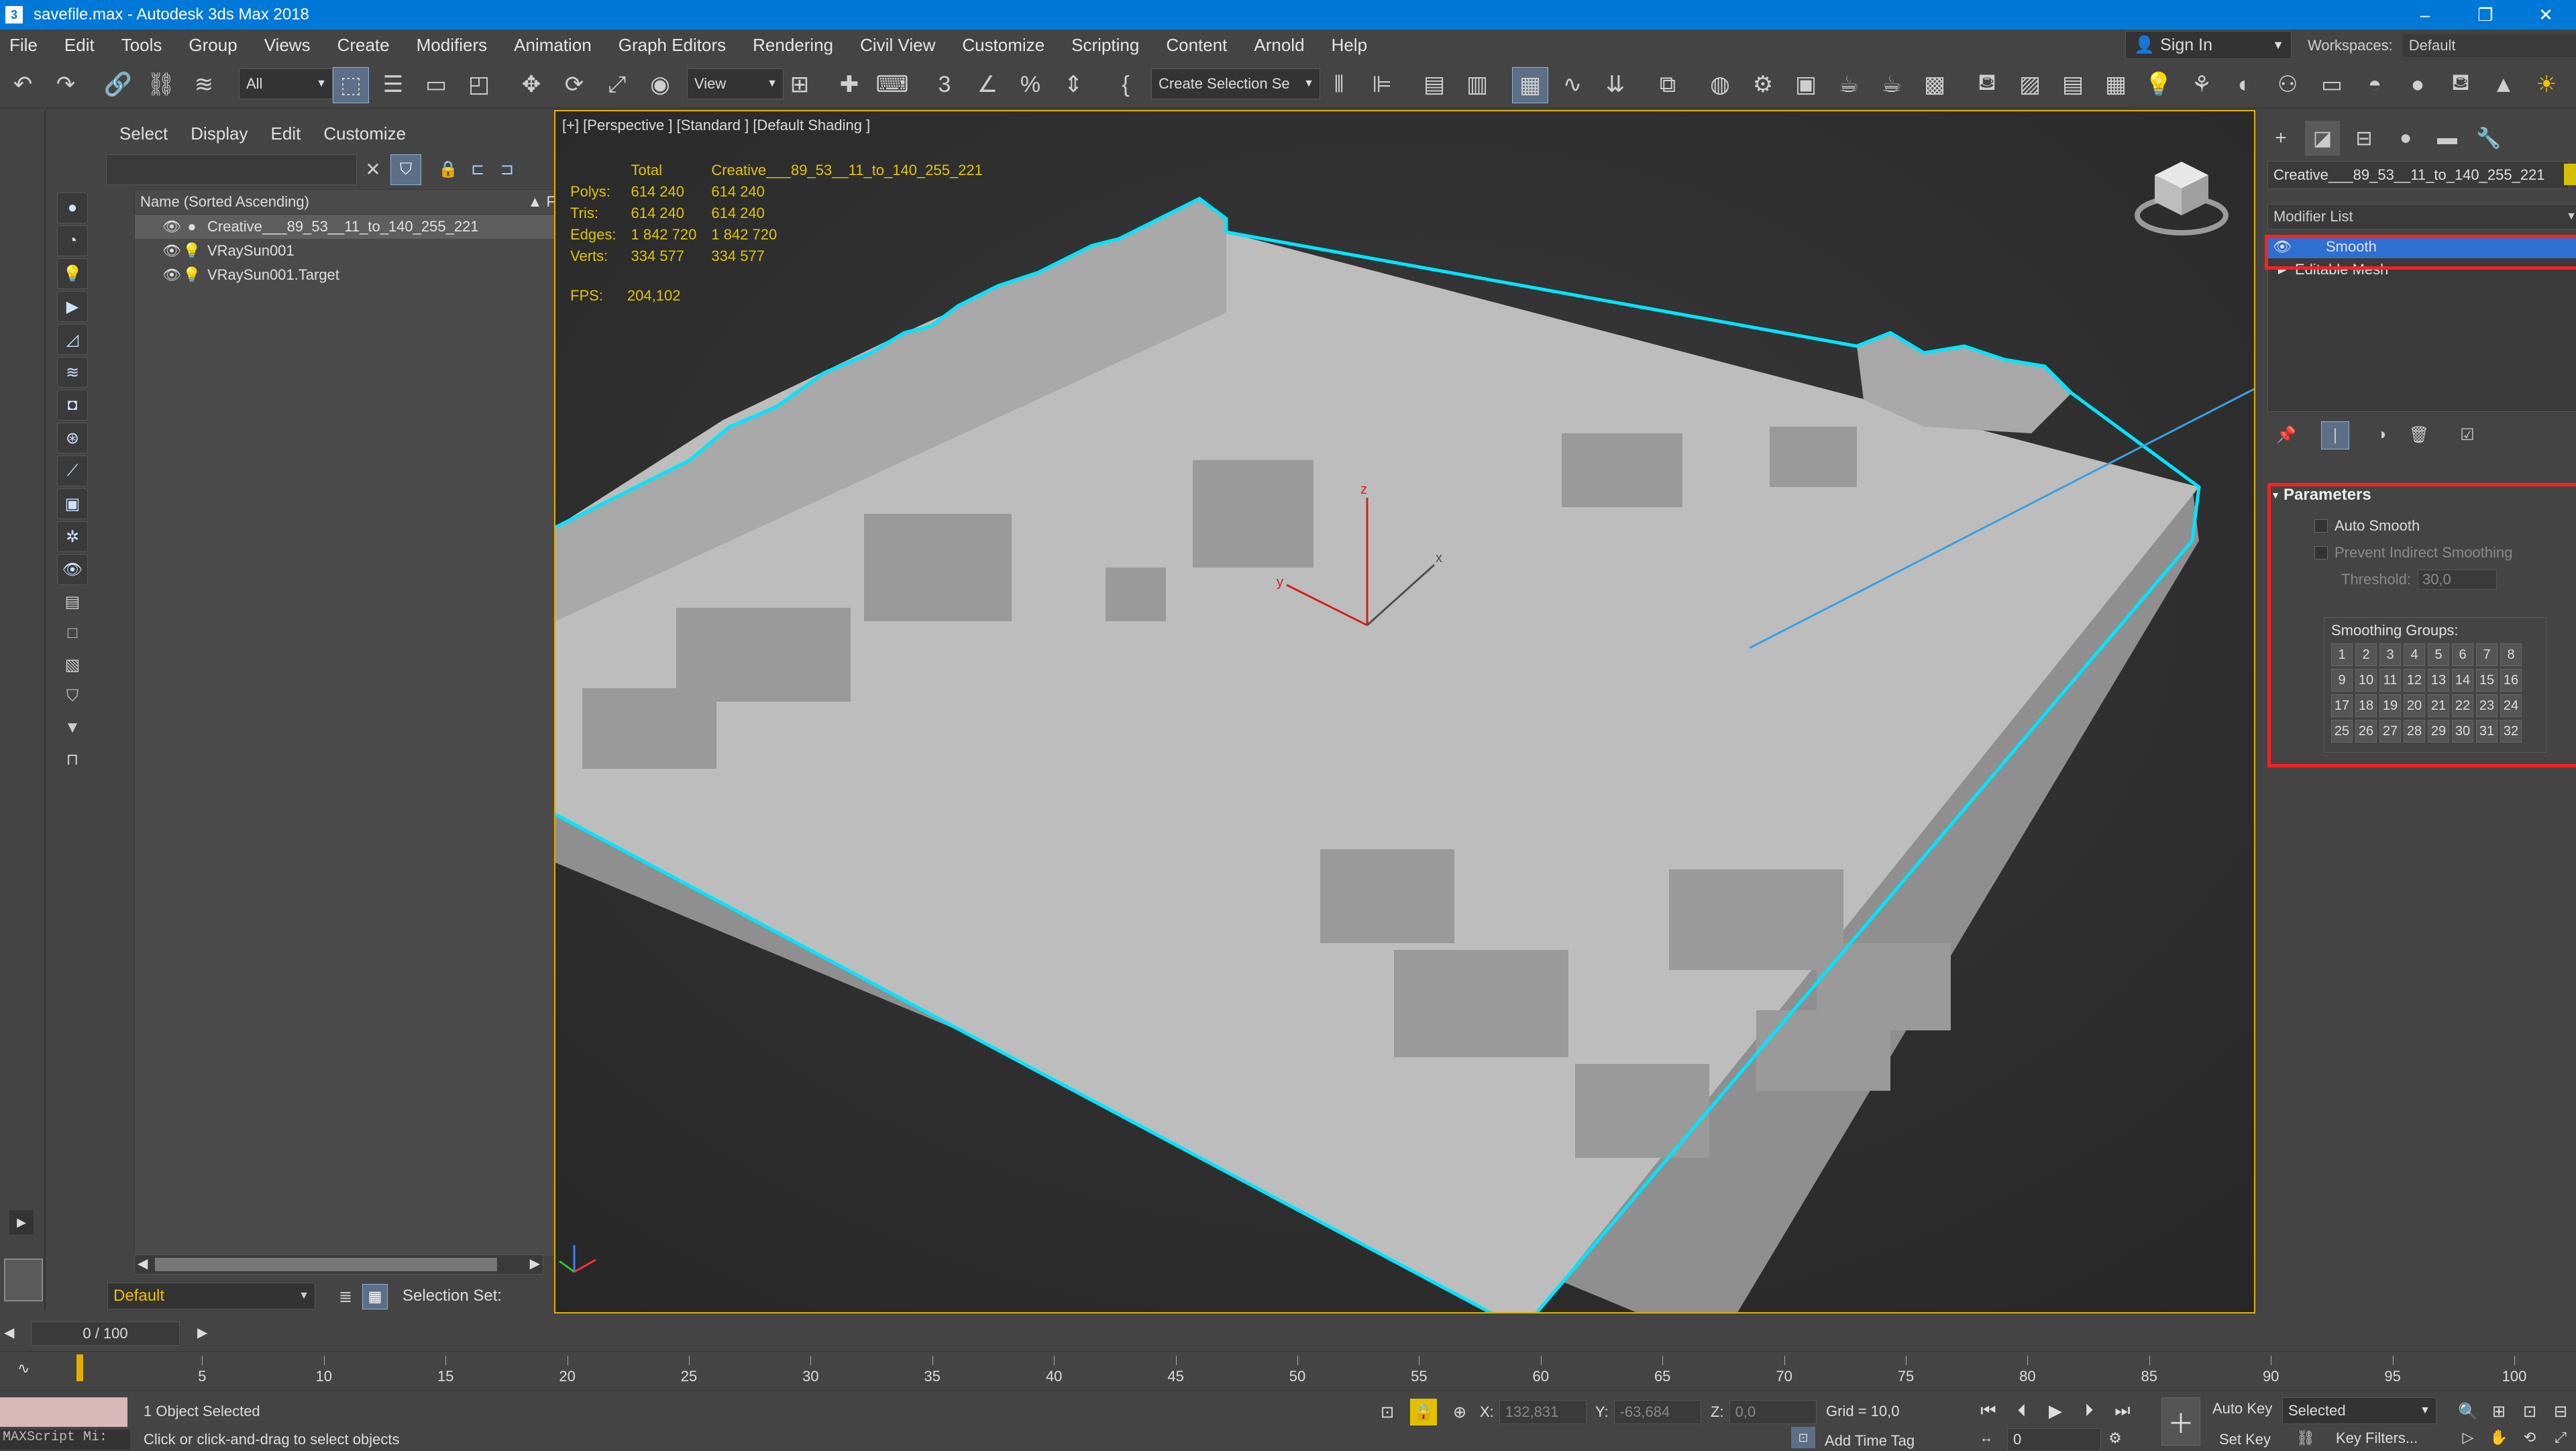 This screenshot has width=2576, height=1451. Describe the element at coordinates (892, 84) in the screenshot. I see `keyboard-shortcut-icon: ⌨` at that location.